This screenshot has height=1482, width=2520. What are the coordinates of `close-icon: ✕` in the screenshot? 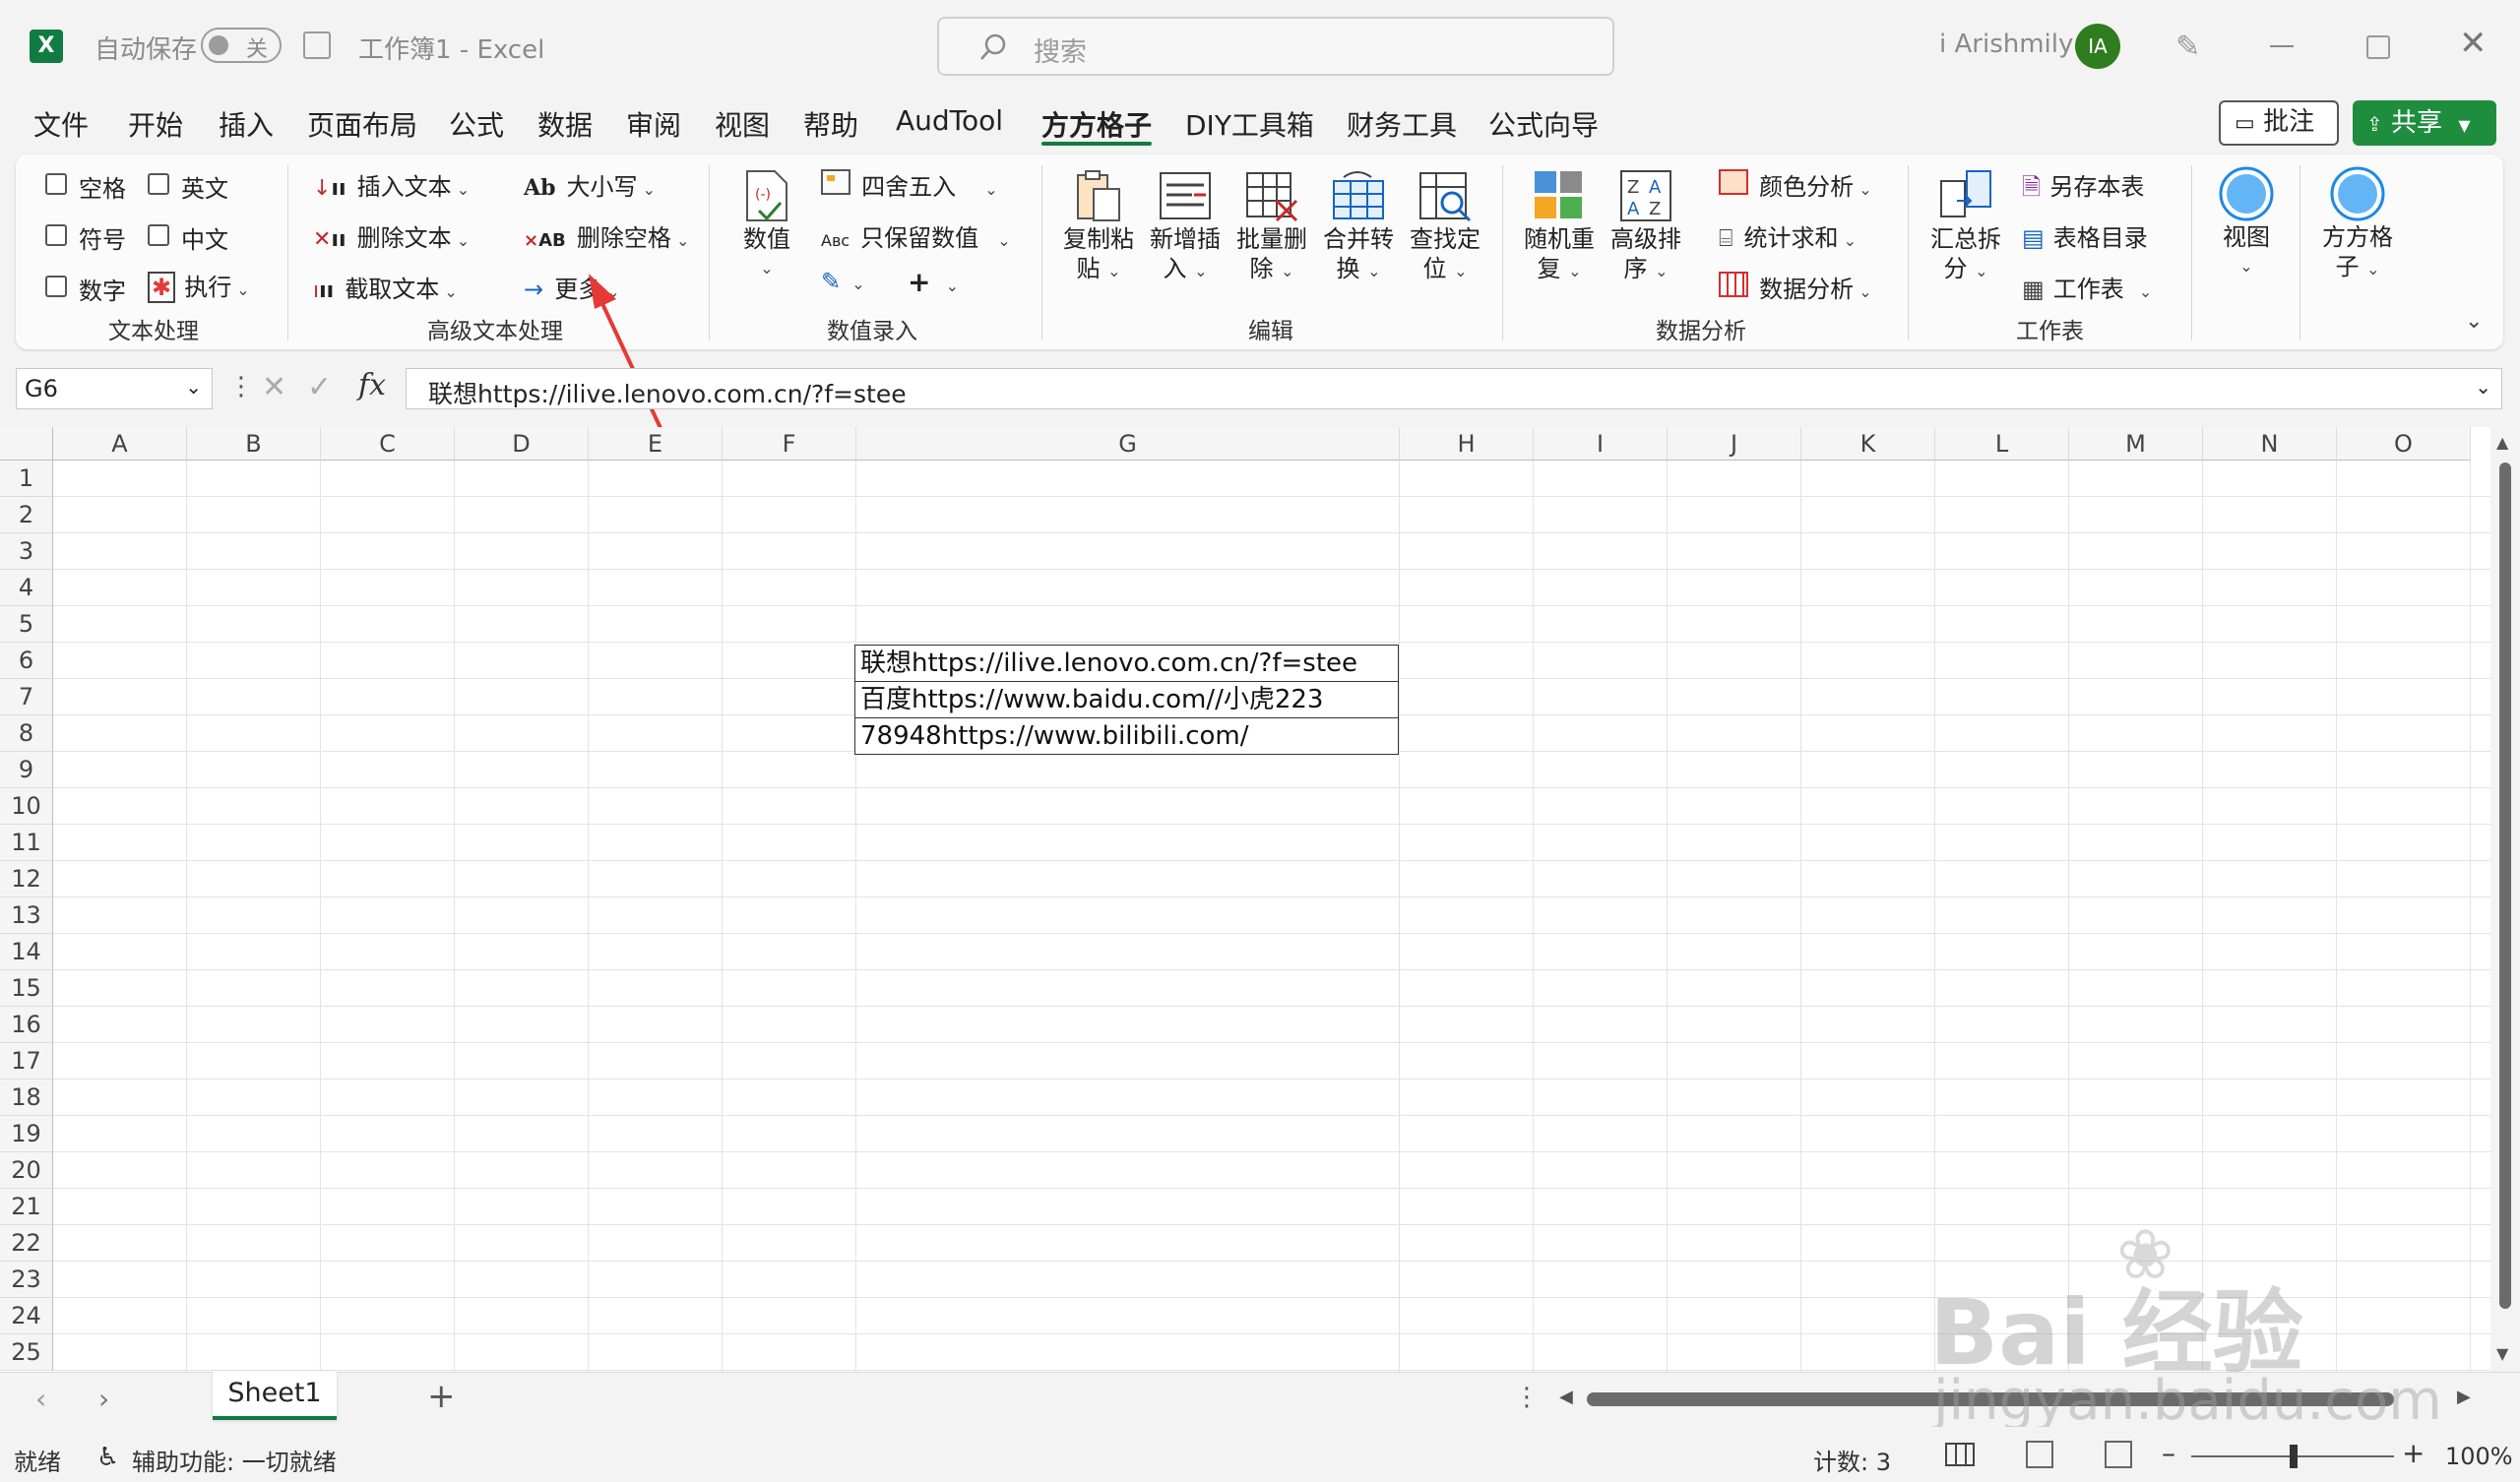 It's located at (2473, 43).